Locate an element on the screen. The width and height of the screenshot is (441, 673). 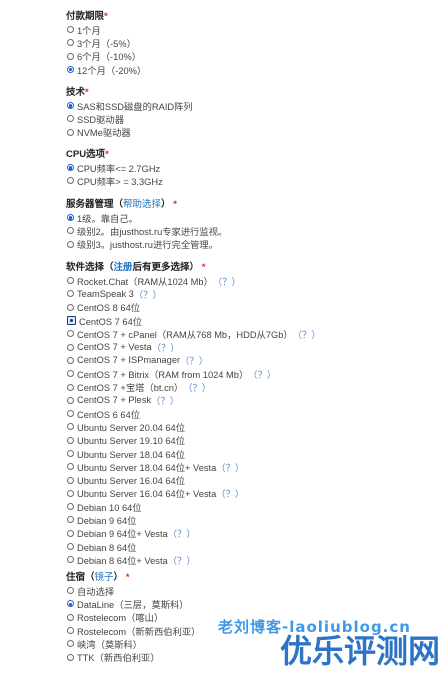
software-option: CentOS 7 + Vesta （？） is located at coordinates (251, 346).